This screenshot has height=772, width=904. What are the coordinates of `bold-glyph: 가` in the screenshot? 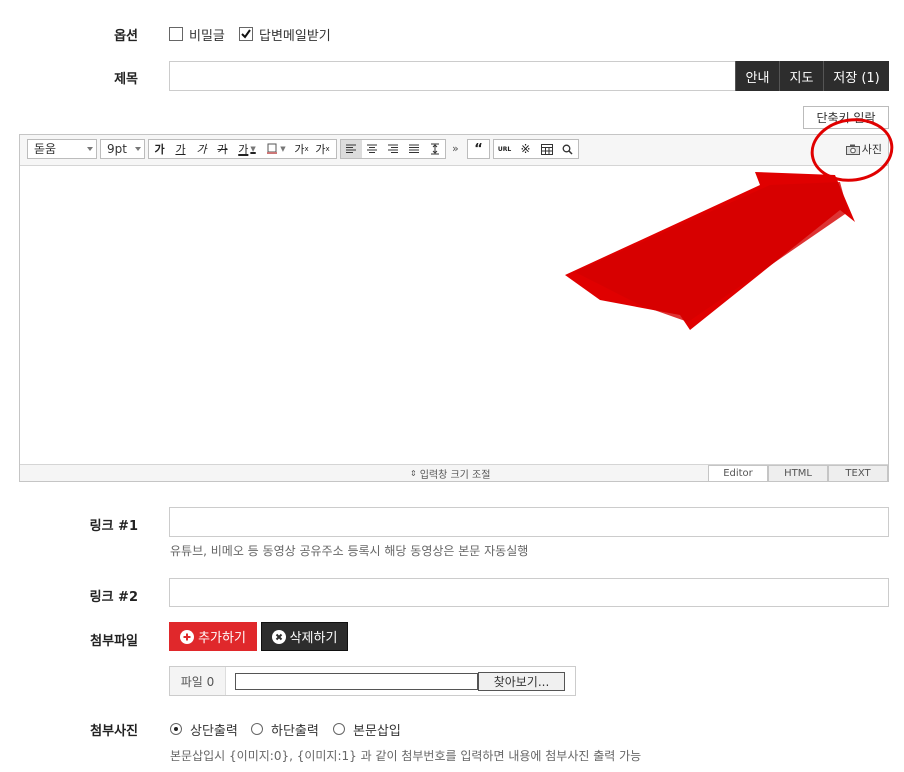 It's located at (159, 149).